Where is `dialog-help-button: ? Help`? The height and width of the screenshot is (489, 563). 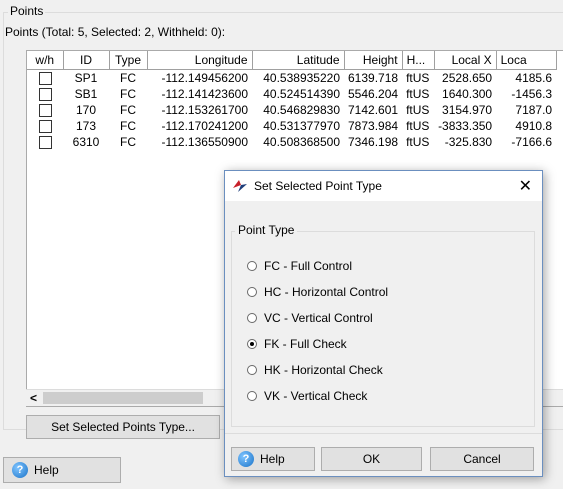
dialog-help-button: ? Help is located at coordinates (273, 459).